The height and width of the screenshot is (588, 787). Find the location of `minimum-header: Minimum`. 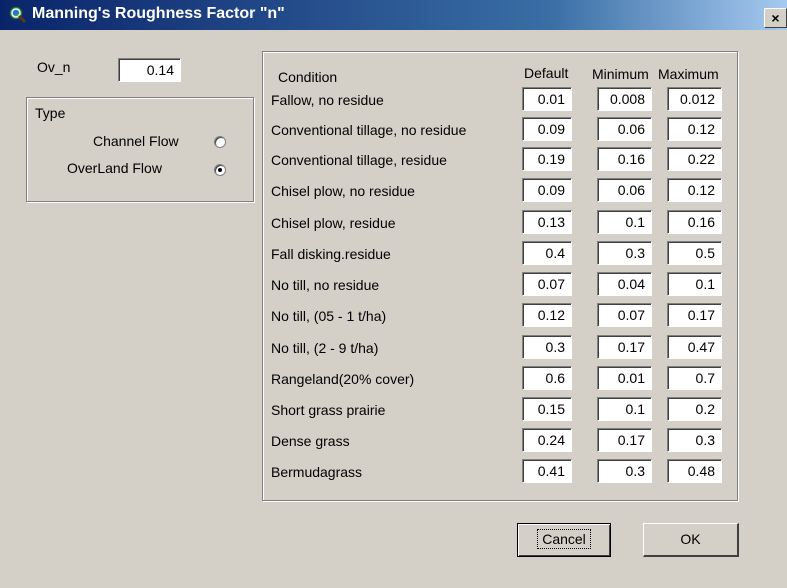

minimum-header: Minimum is located at coordinates (620, 74).